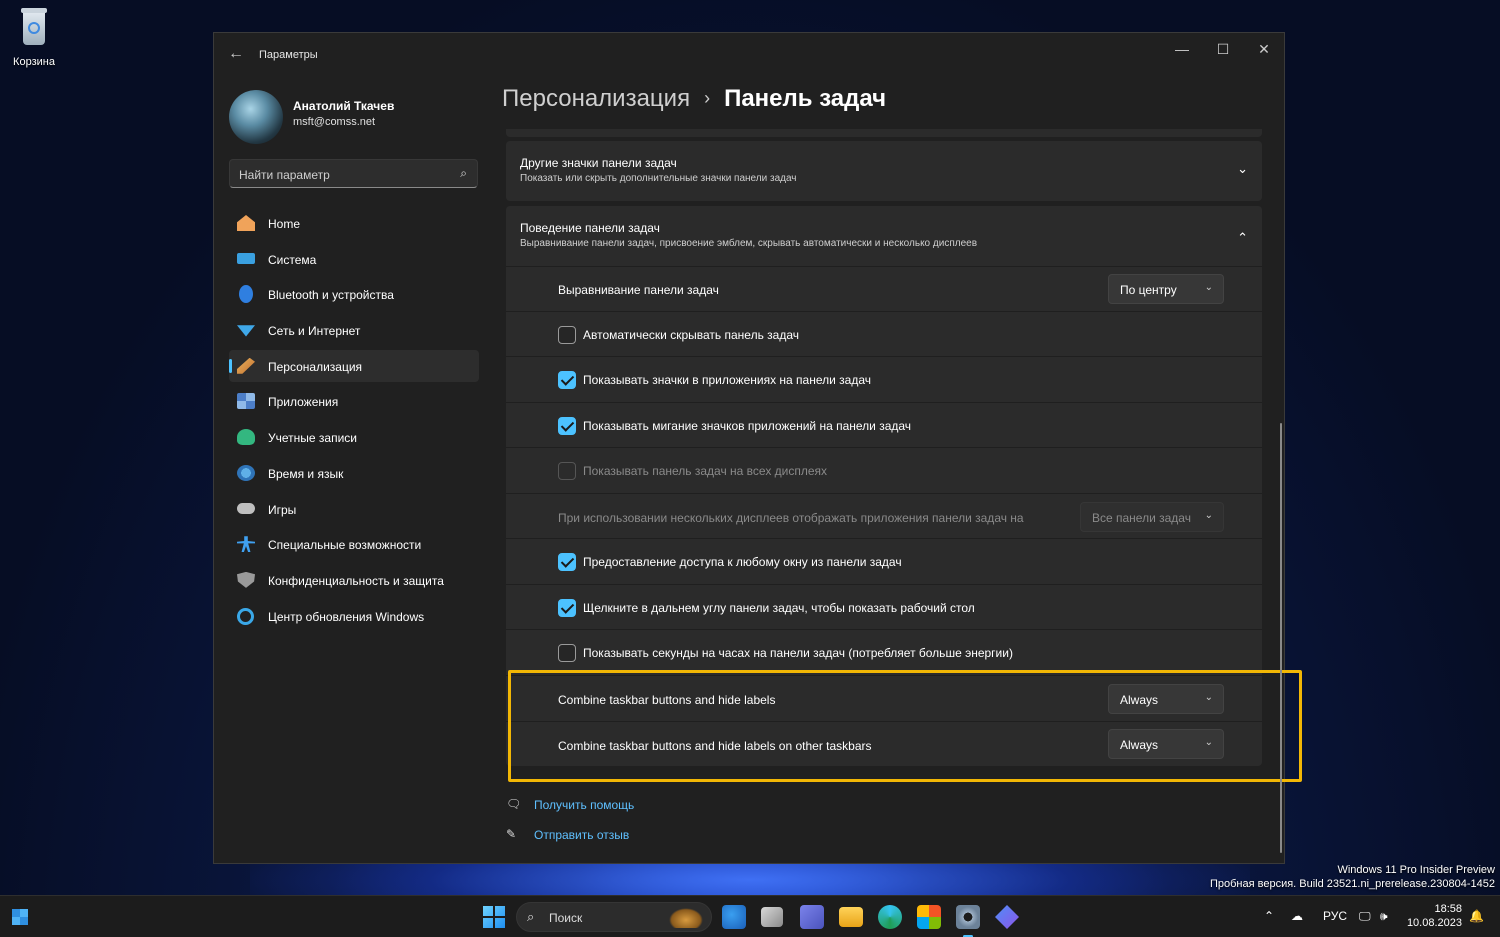 This screenshot has width=1500, height=937. Describe the element at coordinates (1242, 238) in the screenshot. I see `chevron-up-icon: ⌃` at that location.